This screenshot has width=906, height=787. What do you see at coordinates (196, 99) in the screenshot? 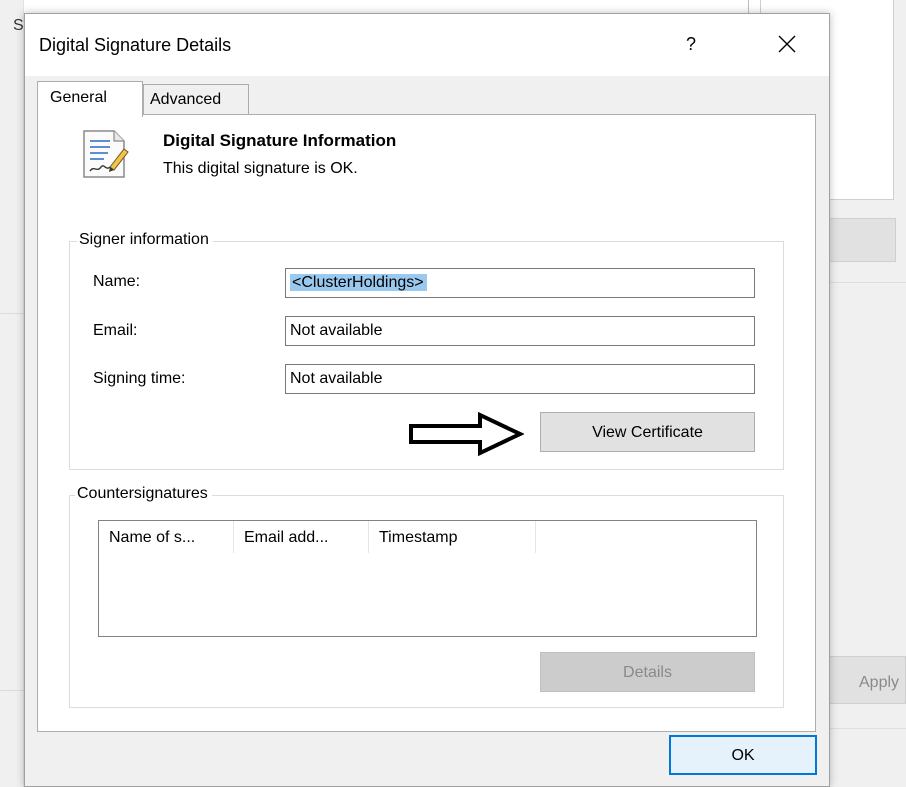
I see `tab-advanced: Advanced` at bounding box center [196, 99].